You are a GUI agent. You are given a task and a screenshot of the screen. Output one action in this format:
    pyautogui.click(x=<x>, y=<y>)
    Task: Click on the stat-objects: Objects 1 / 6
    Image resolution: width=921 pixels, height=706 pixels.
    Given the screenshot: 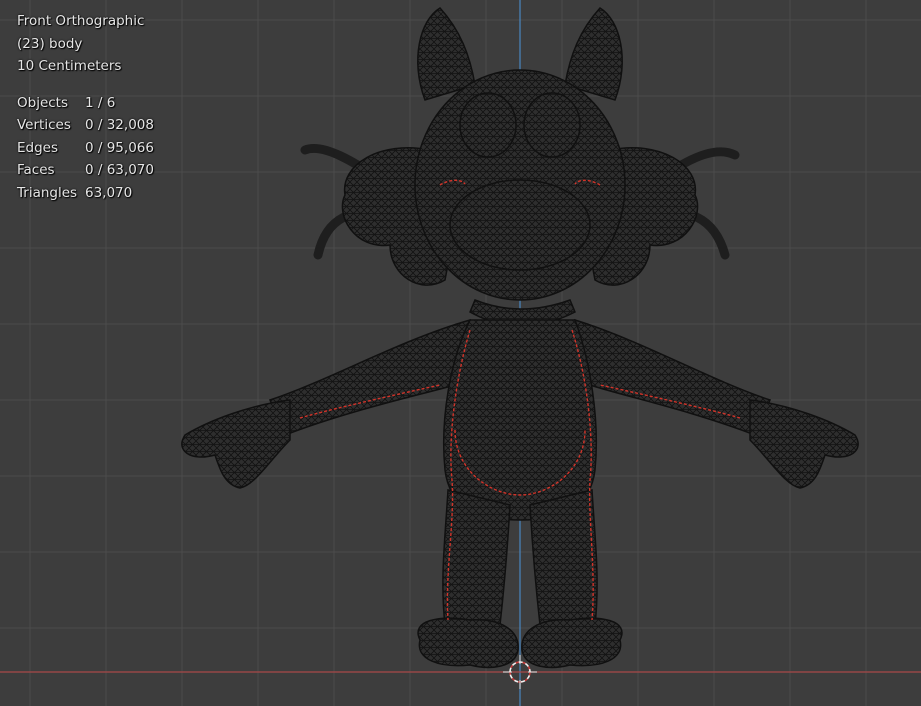 What is the action you would take?
    pyautogui.click(x=85, y=103)
    